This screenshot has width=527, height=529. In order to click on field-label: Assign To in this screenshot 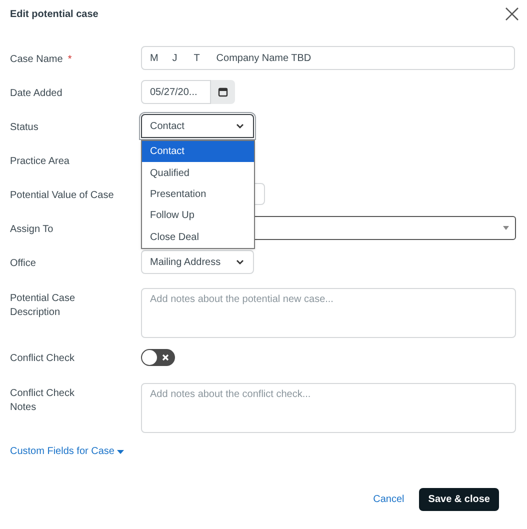, I will do `click(32, 230)`.